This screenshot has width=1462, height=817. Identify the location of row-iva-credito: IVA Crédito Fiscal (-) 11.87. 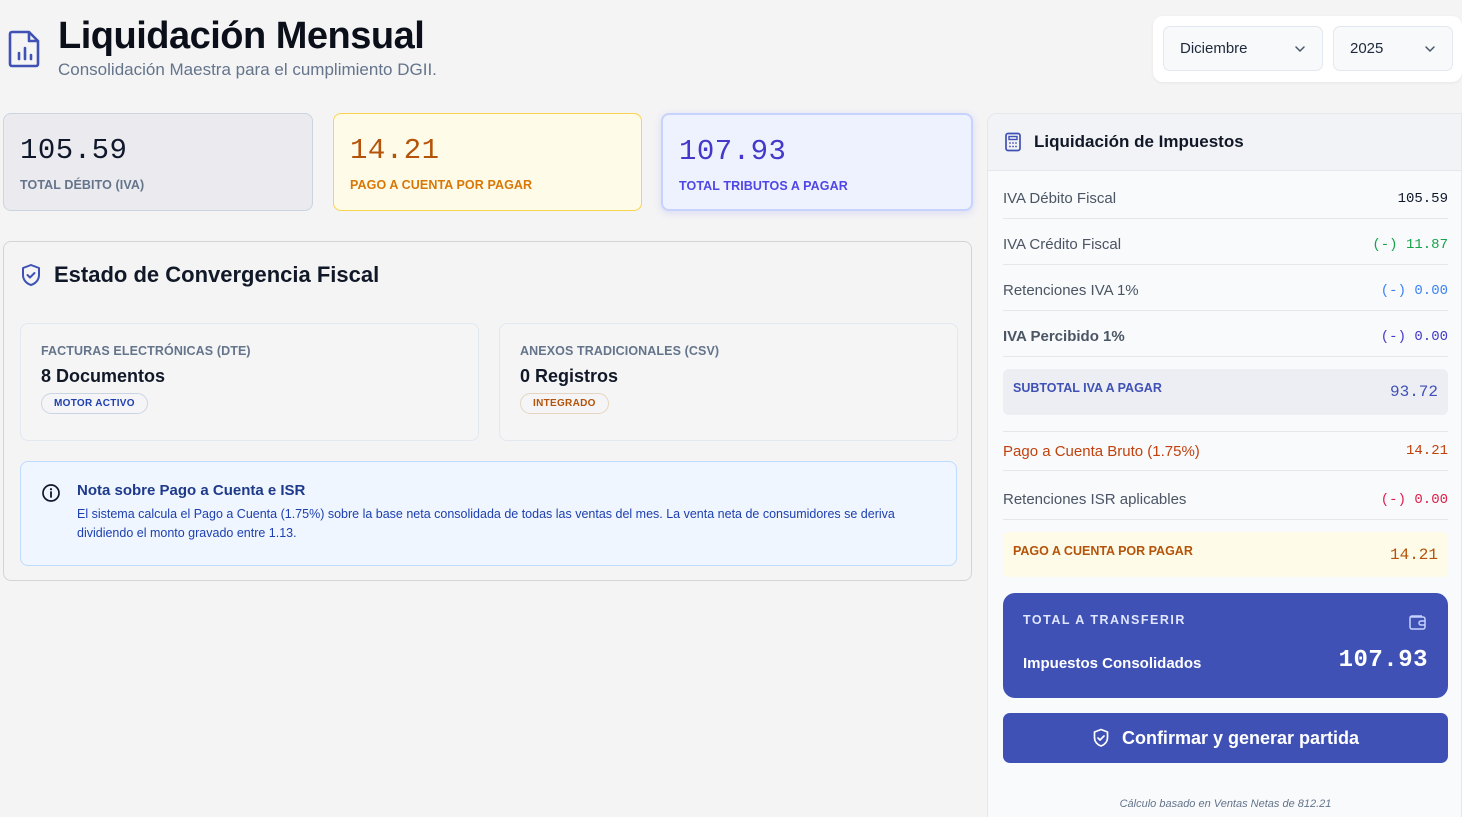
(1225, 245).